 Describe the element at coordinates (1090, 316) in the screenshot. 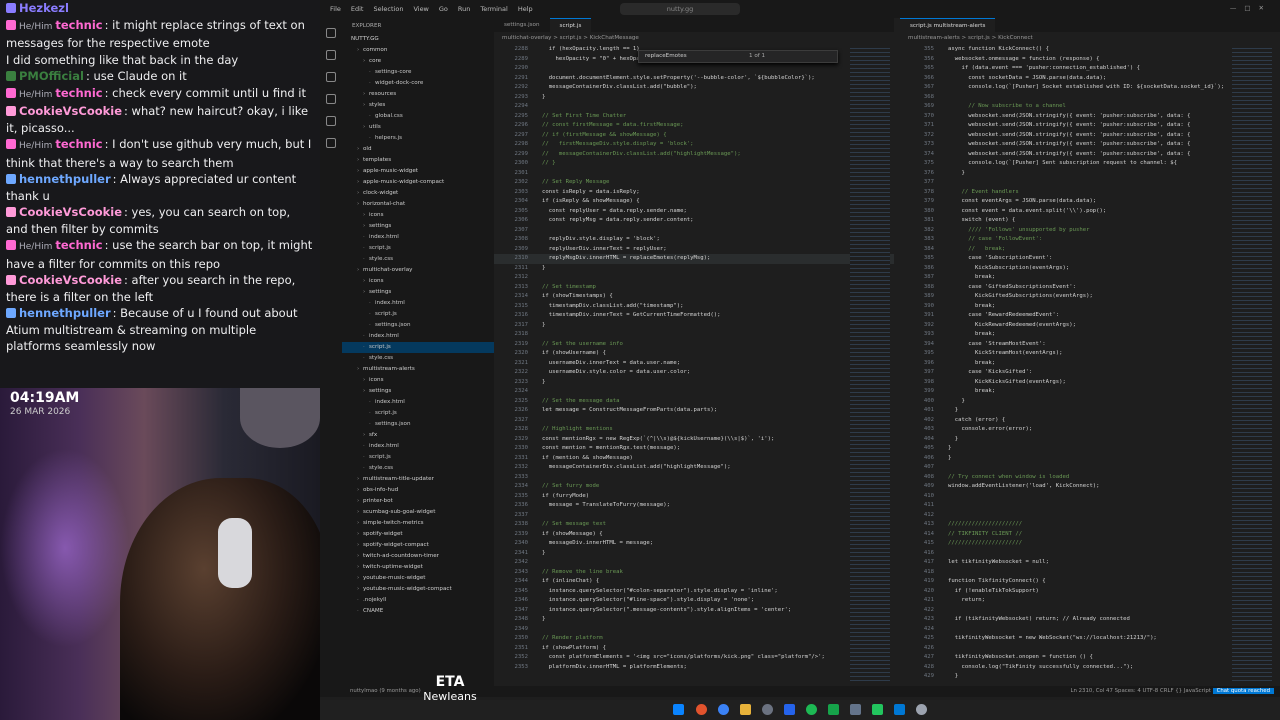

I see `code-line: 391 case 'RewardRedeemedEvent':` at that location.